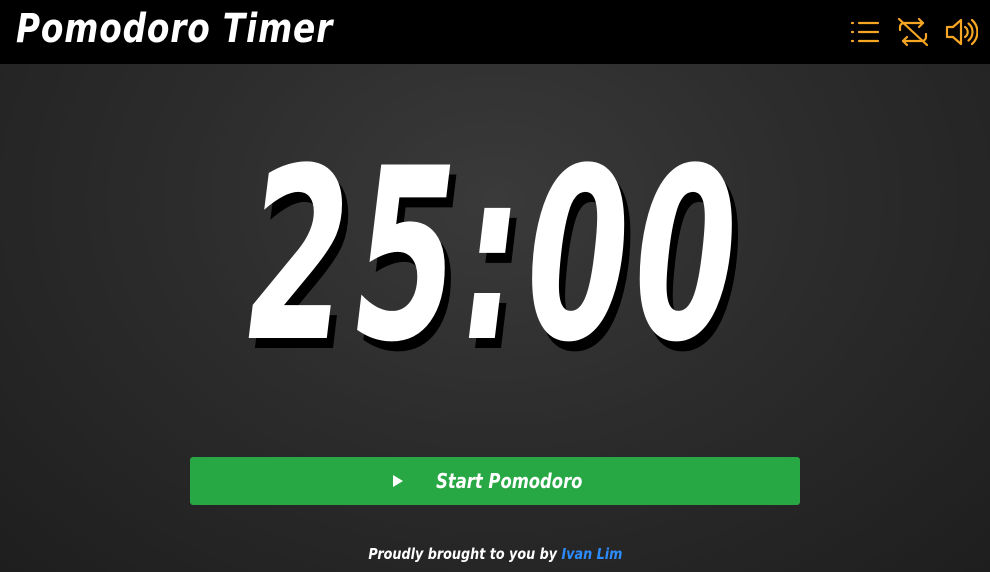  I want to click on app-title: Pomodoro Timer, so click(175, 29).